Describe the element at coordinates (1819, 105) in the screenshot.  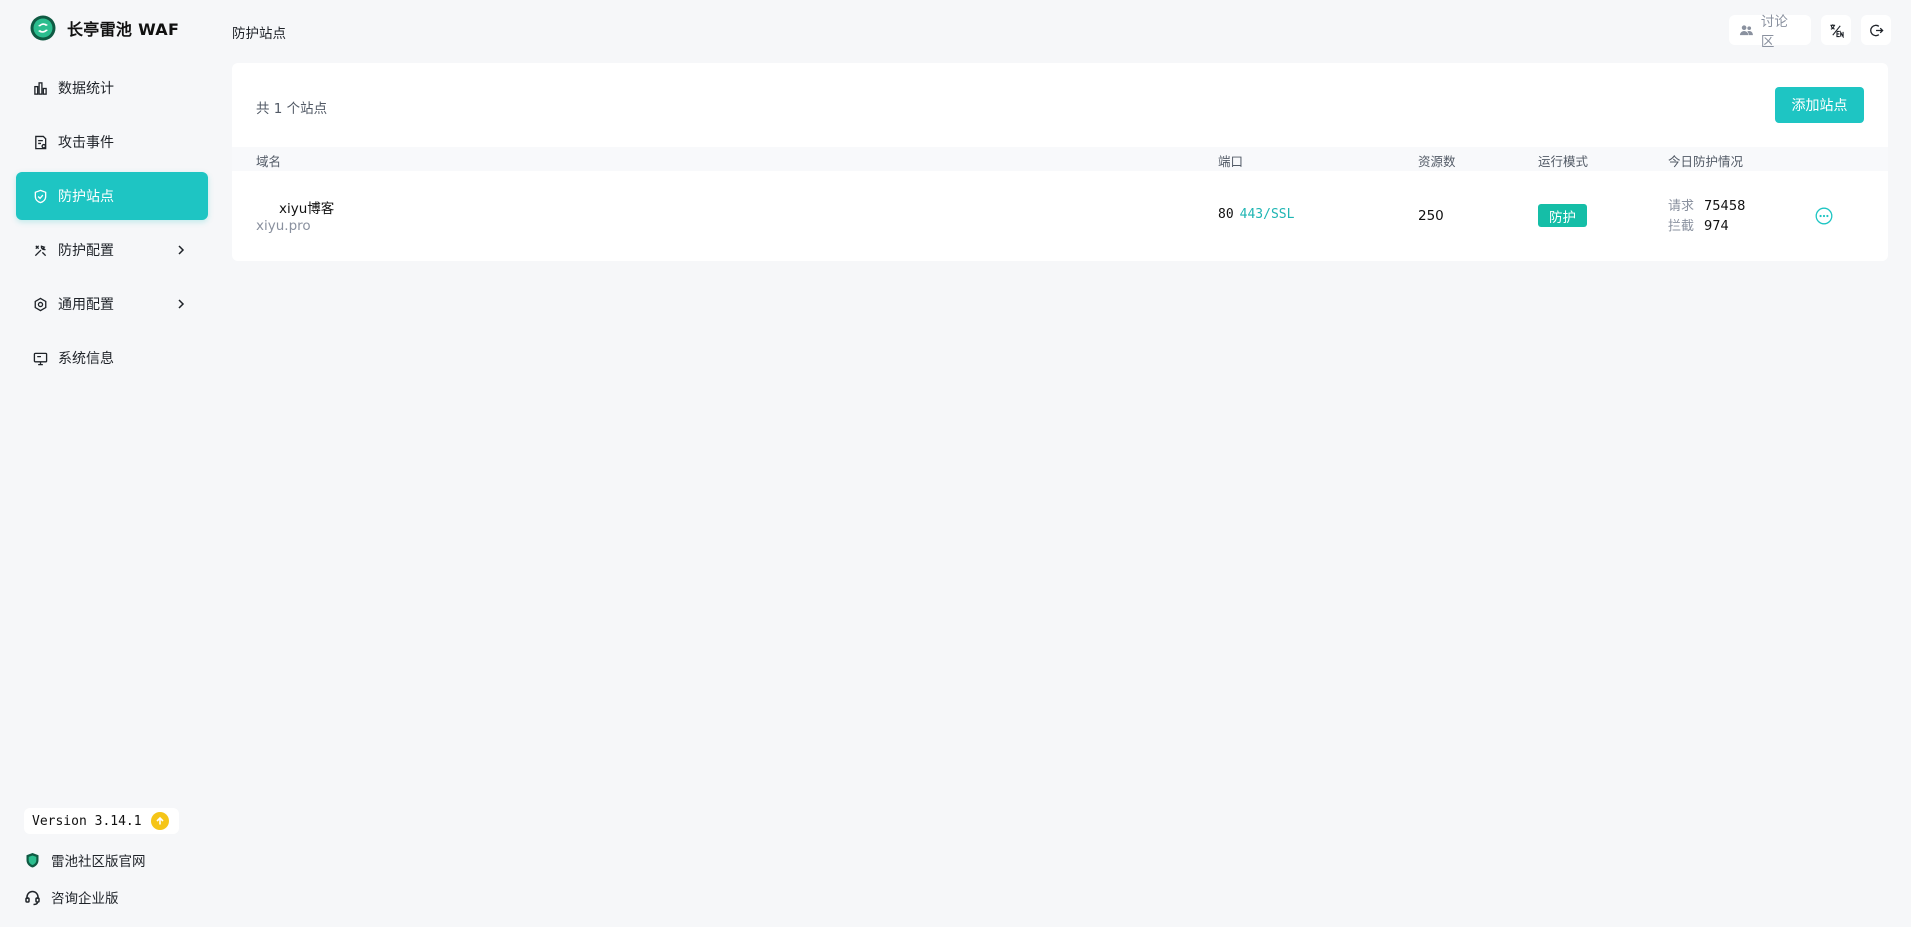
I see `add-site-button: 添加站点` at that location.